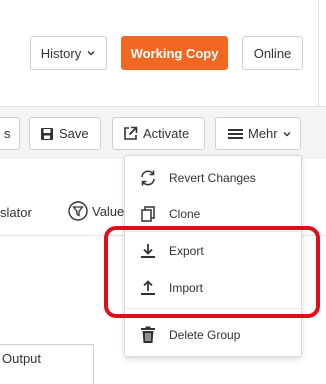 This screenshot has height=384, width=326. I want to click on menu-item-import: Import, so click(214, 288).